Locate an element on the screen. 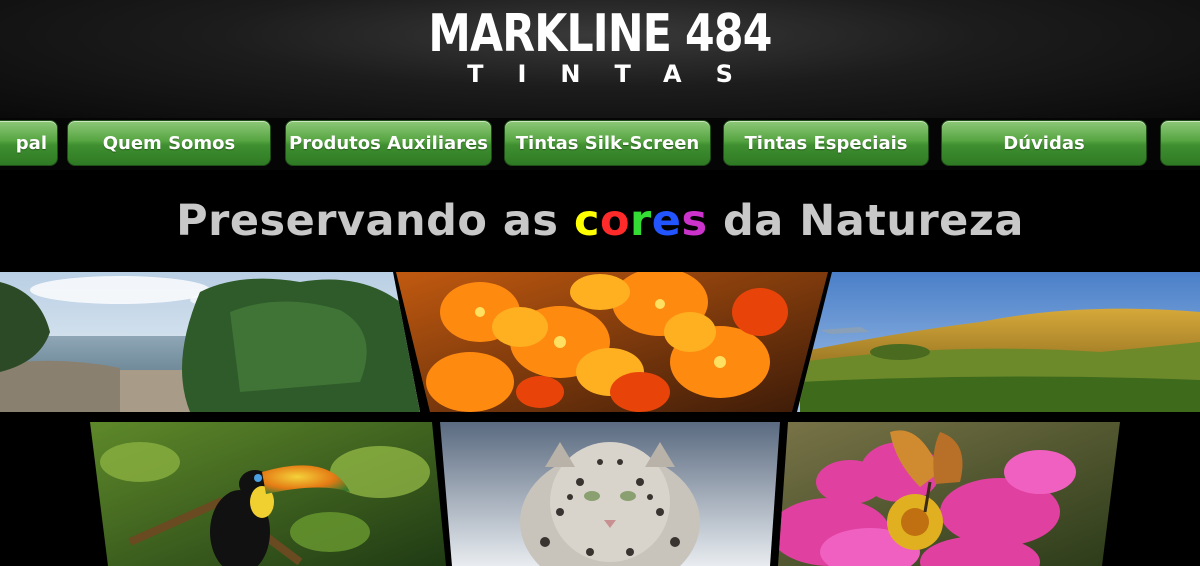 This screenshot has height=566, width=1200. page-tagline: Preservando as cores da Natureza is located at coordinates (600, 221).